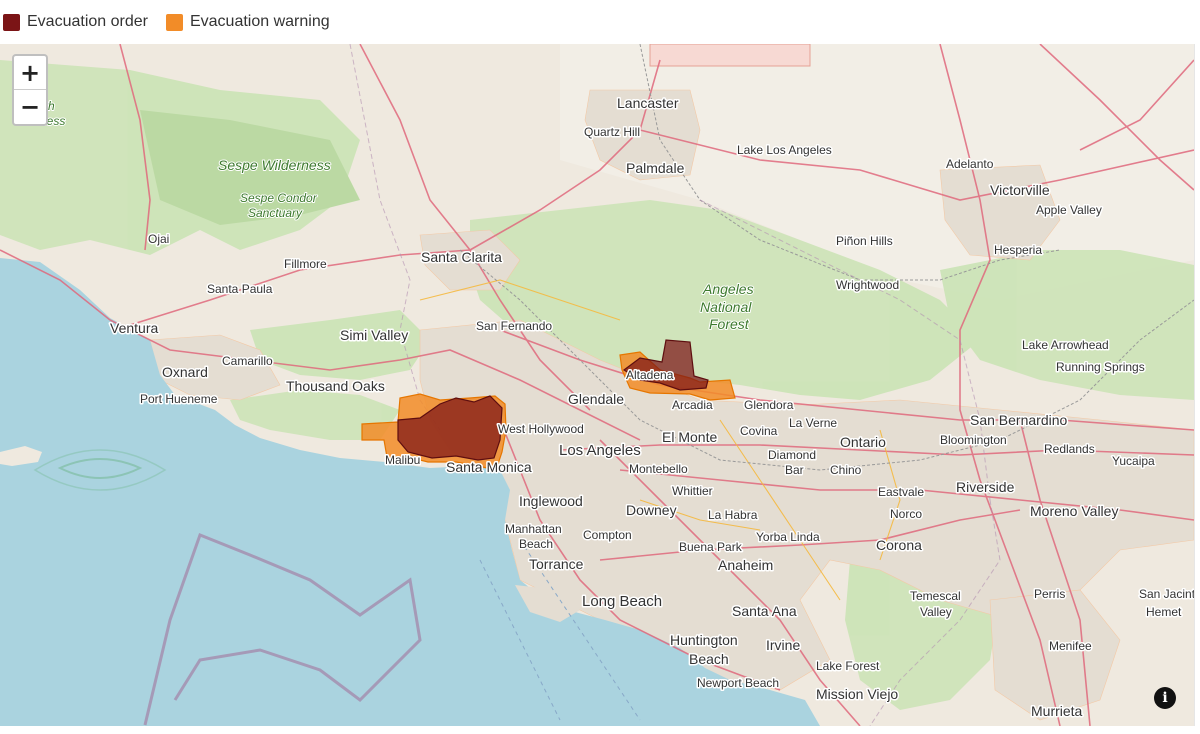  I want to click on label-glendora: Glendora, so click(769, 405).